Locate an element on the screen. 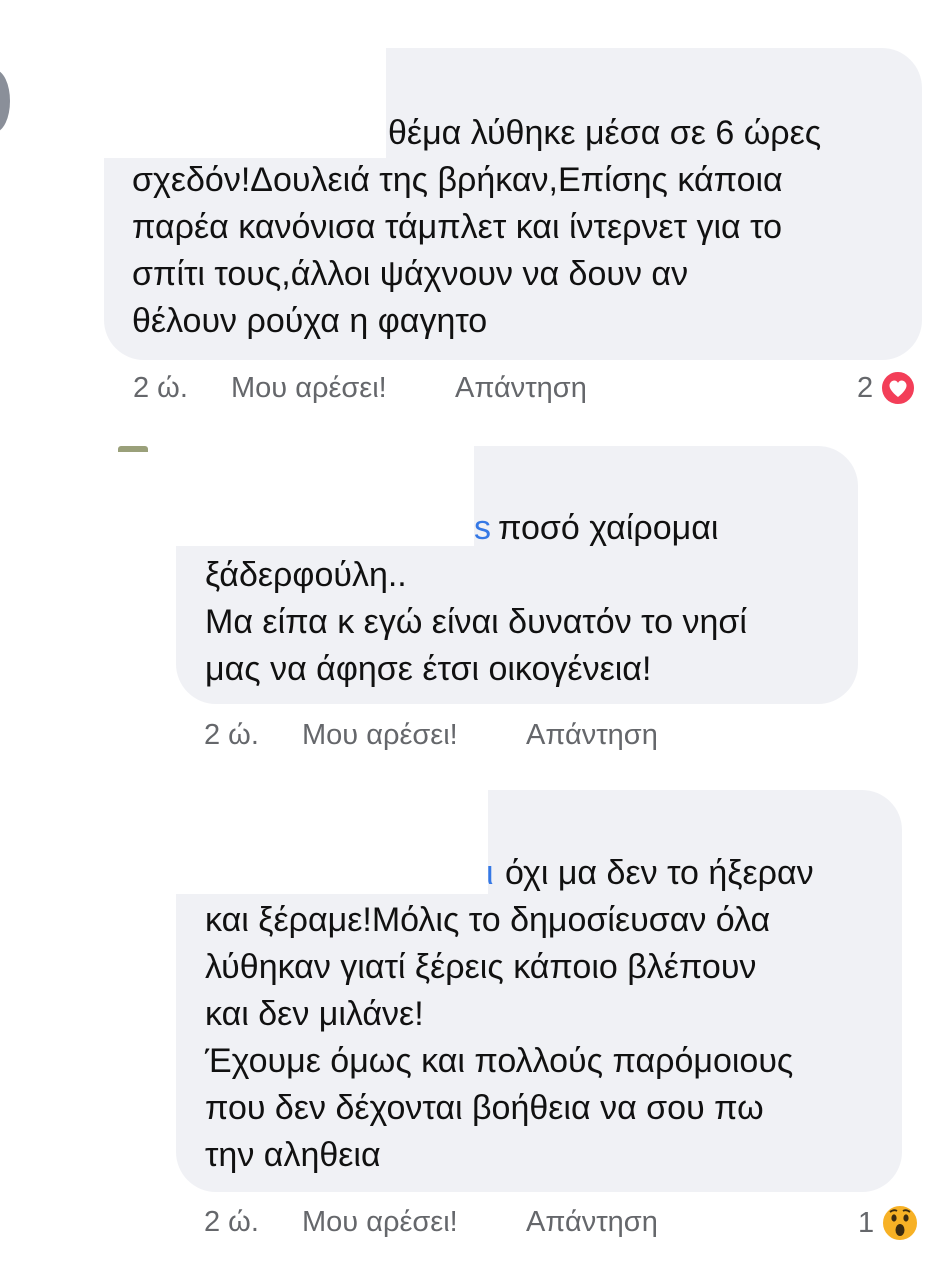 The width and height of the screenshot is (952, 1280). love-reaction-icon is located at coordinates (898, 388).